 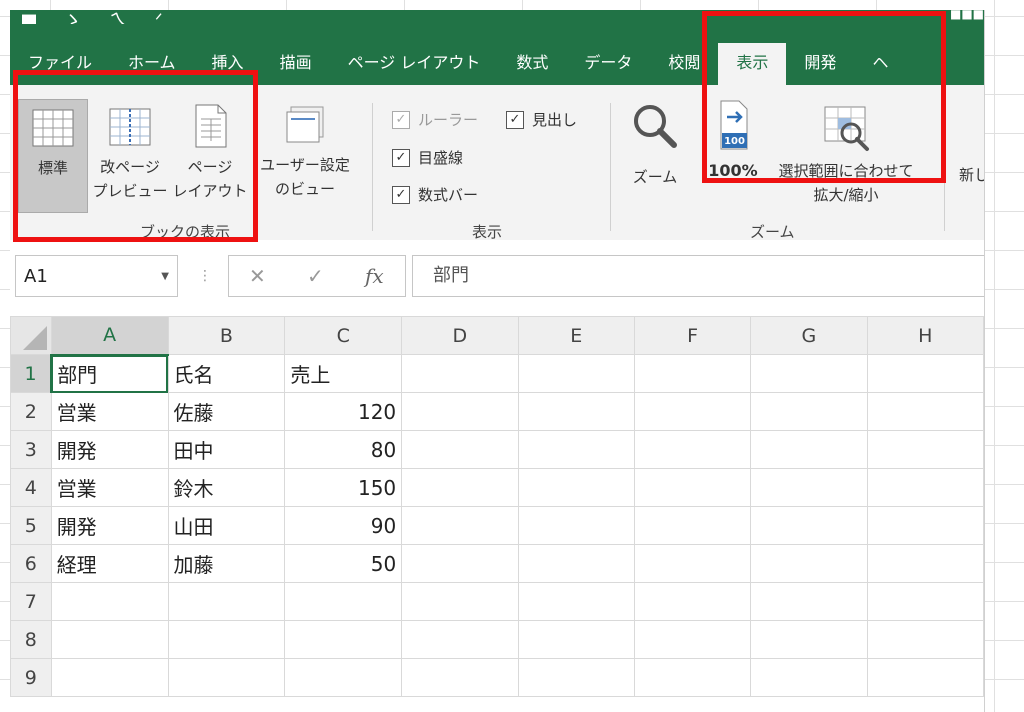 What do you see at coordinates (31, 563) in the screenshot?
I see `row-header: 6` at bounding box center [31, 563].